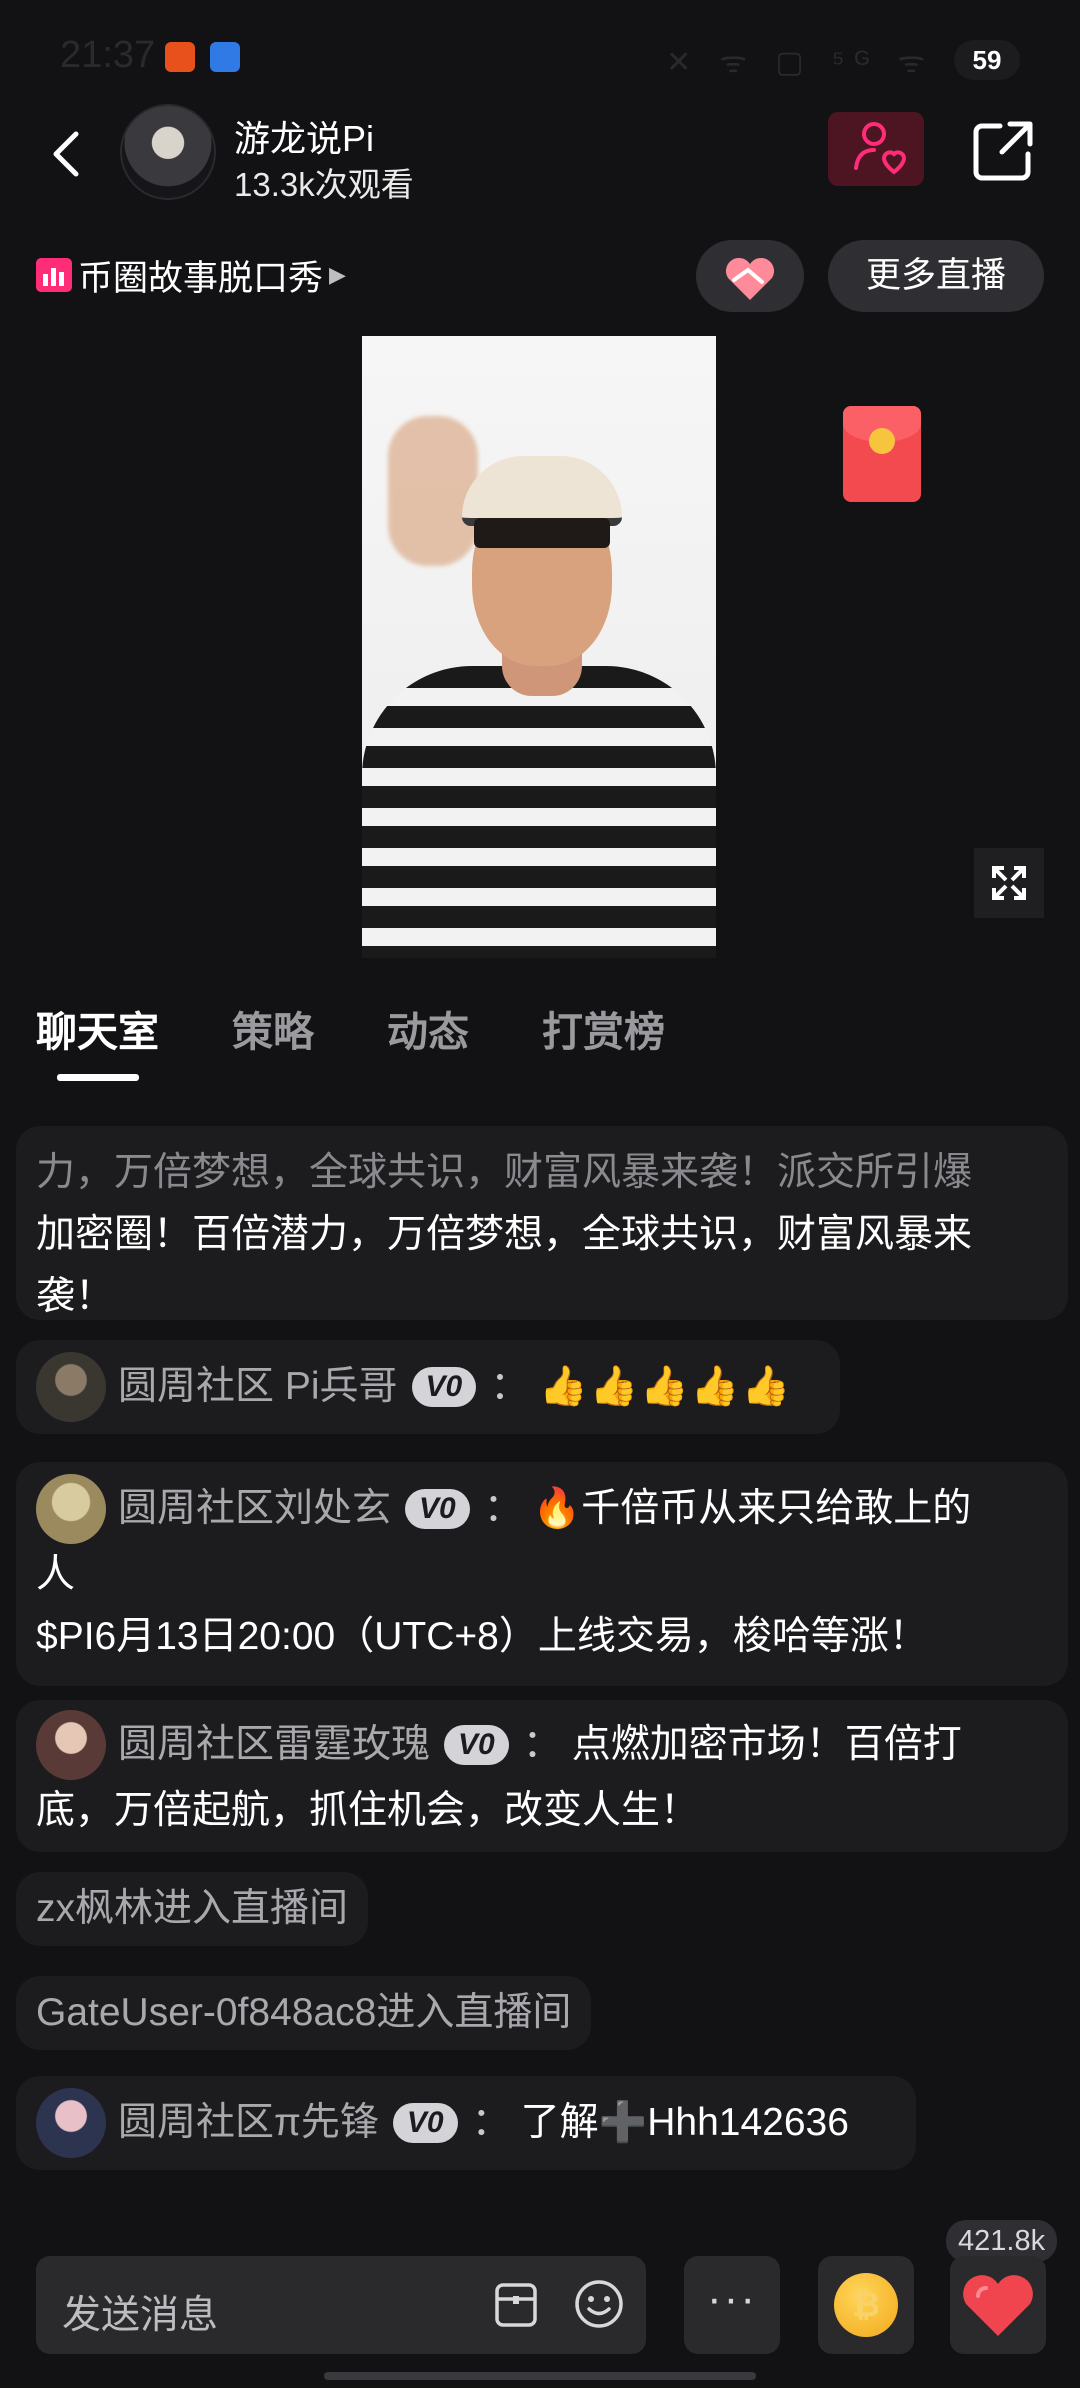  Describe the element at coordinates (97, 1038) in the screenshot. I see `tab-chatroom: 聊天室` at that location.